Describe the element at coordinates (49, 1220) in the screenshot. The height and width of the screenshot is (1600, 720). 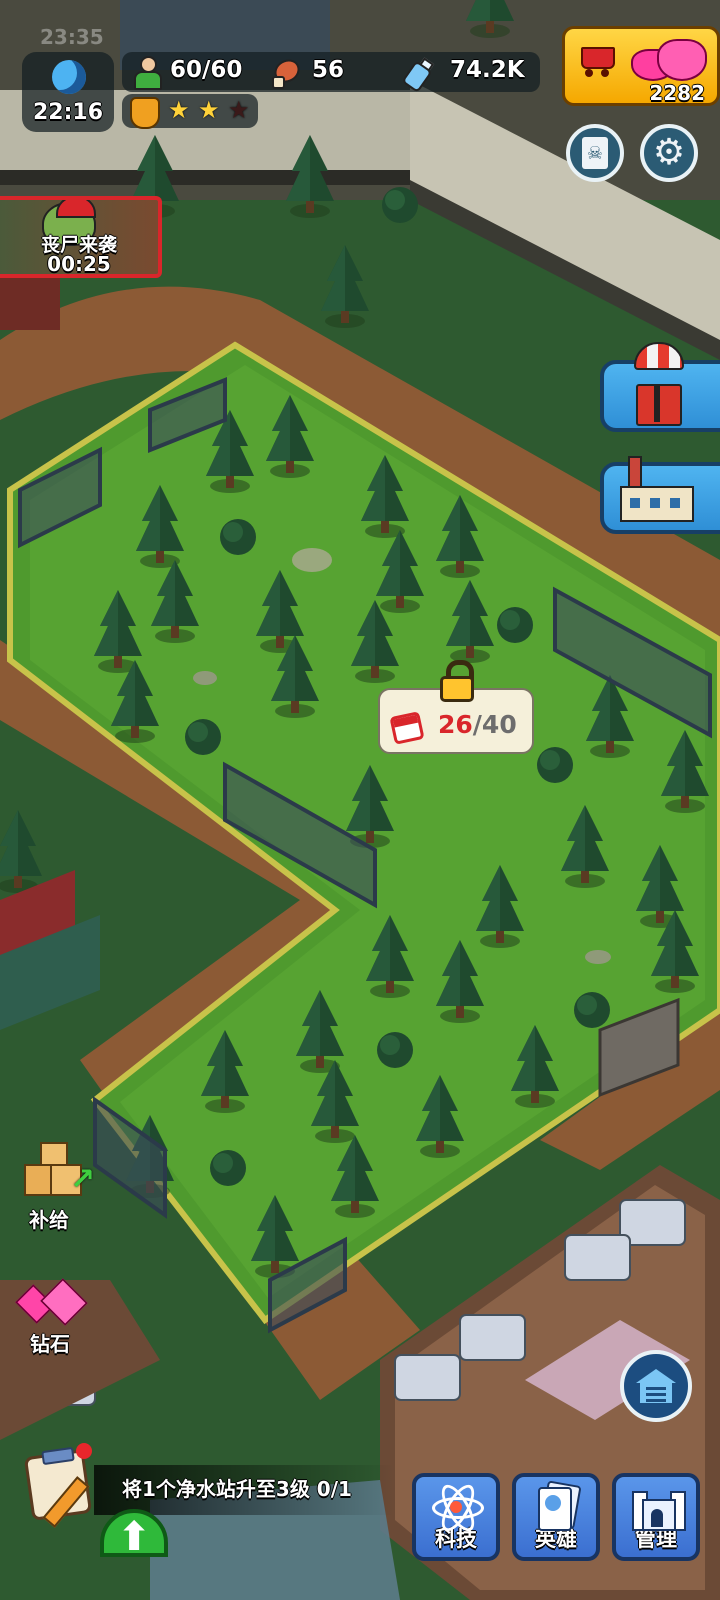
I see `supply-label: 补给` at that location.